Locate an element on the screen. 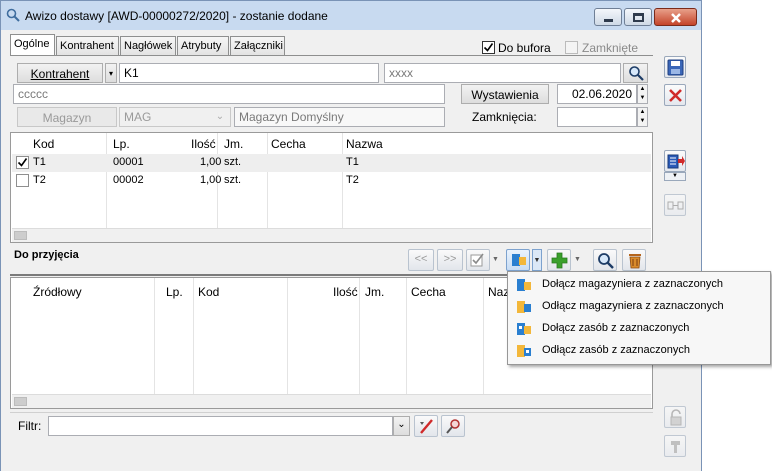 This screenshot has width=772, height=471. red-x-icon is located at coordinates (675, 95).